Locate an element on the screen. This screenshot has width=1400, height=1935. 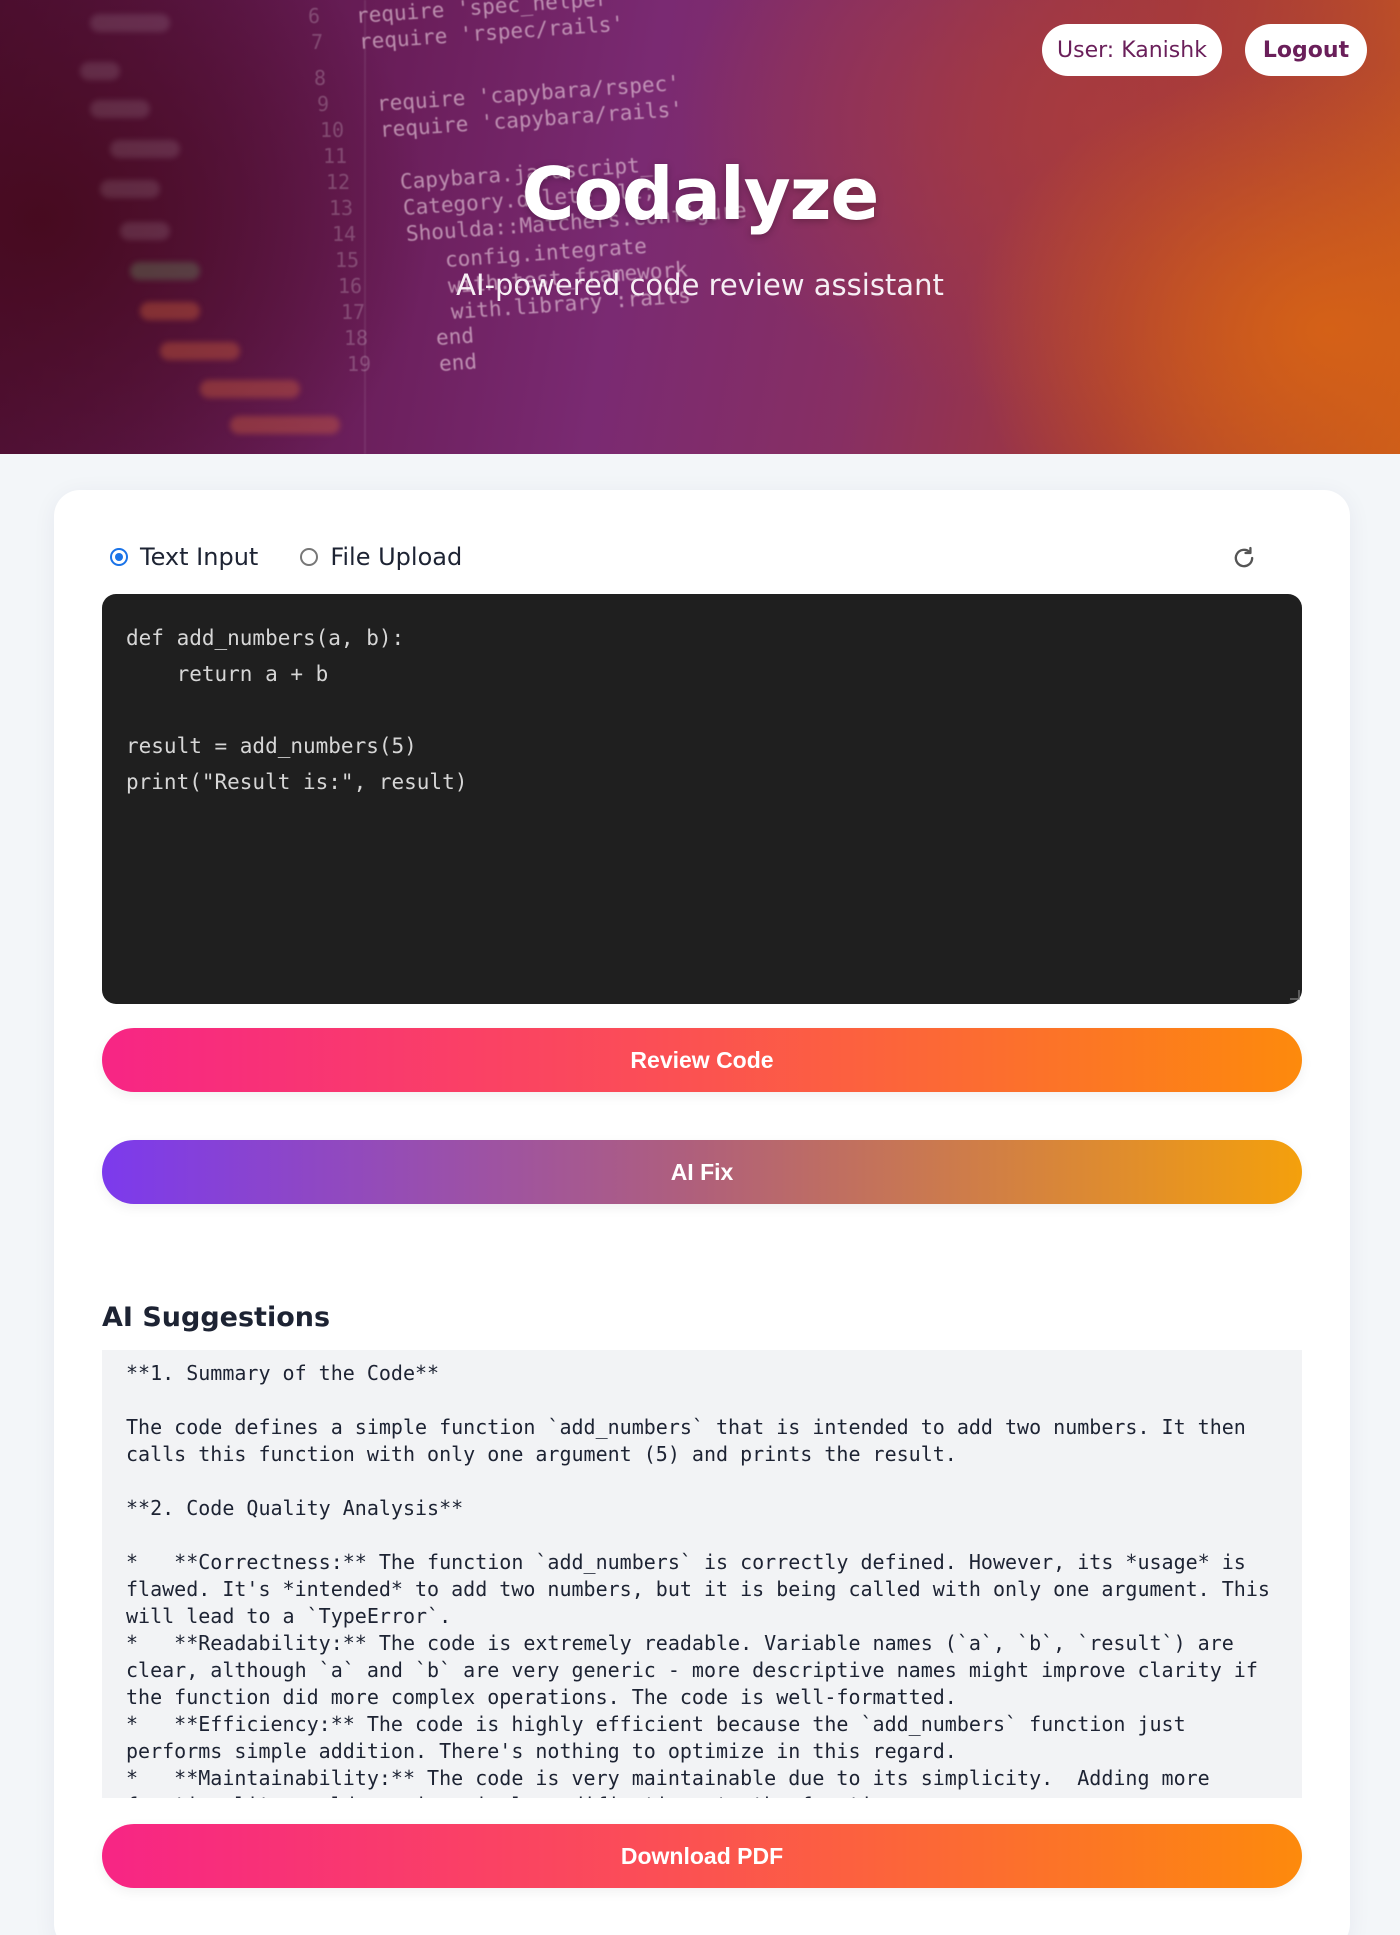
hero-code-line-number: 8 is located at coordinates (320, 78).